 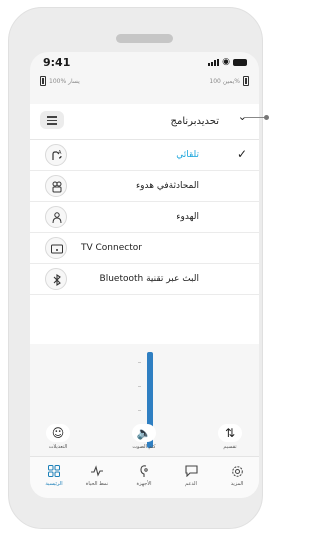 I want to click on hearing-aid-icon, so click(x=144, y=471).